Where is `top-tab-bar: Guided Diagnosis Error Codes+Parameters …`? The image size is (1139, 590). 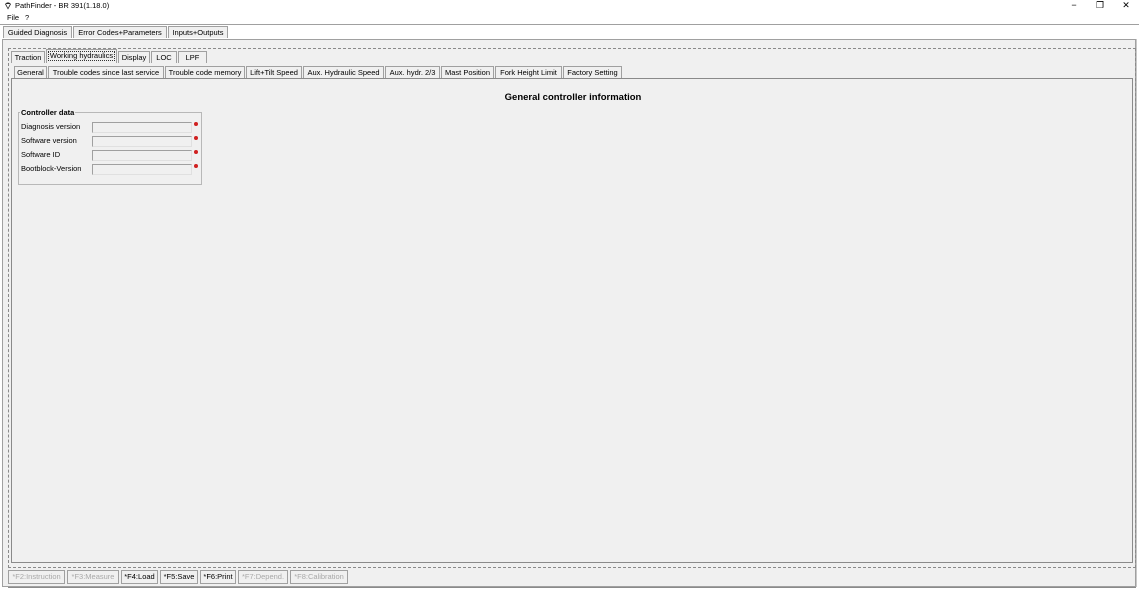
top-tab-bar: Guided Diagnosis Error Codes+Parameters … is located at coordinates (569, 32).